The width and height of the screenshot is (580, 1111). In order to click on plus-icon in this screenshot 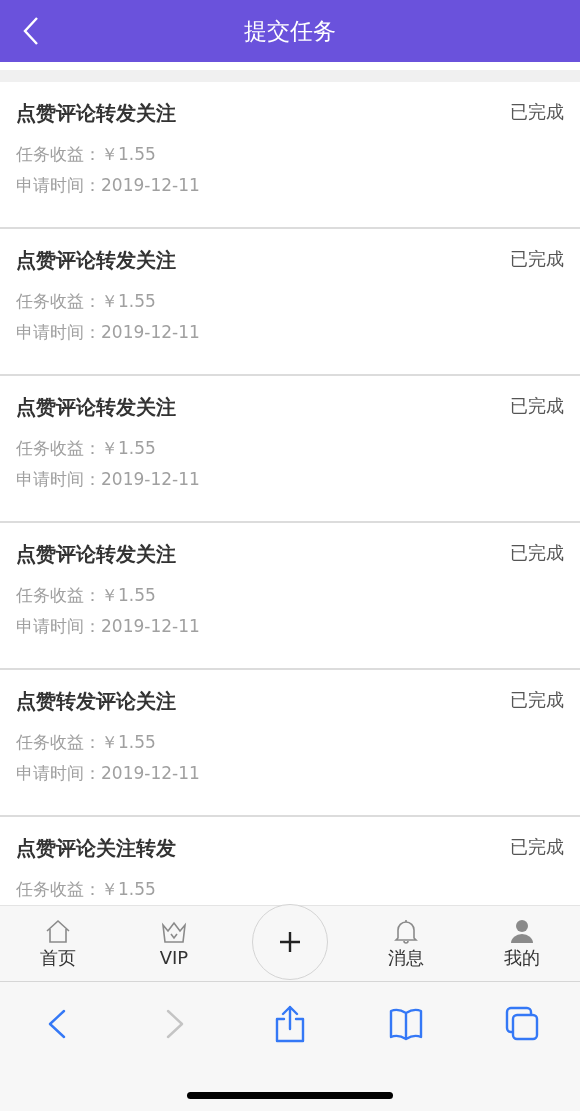, I will do `click(290, 941)`.